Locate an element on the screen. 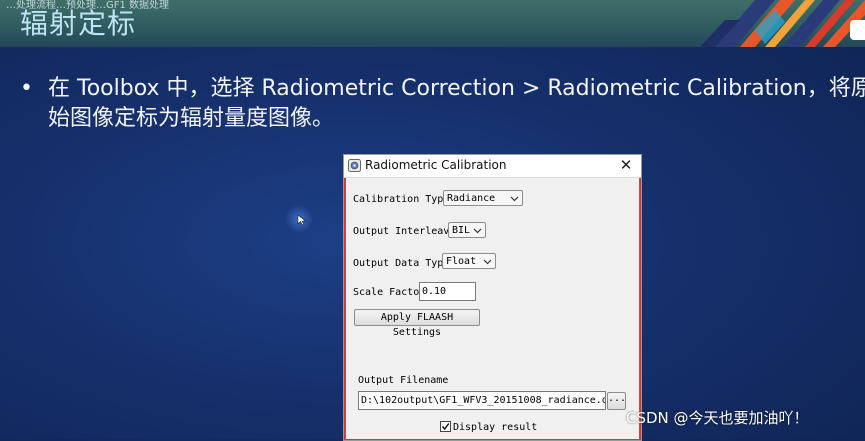 The height and width of the screenshot is (441, 865). display-result-checkbox is located at coordinates (445, 426).